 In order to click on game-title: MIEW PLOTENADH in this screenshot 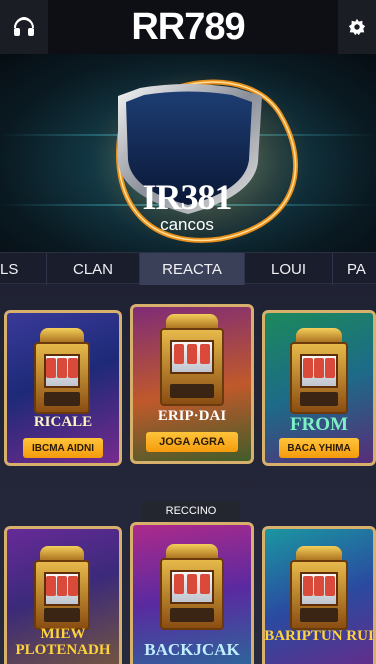, I will do `click(63, 642)`.